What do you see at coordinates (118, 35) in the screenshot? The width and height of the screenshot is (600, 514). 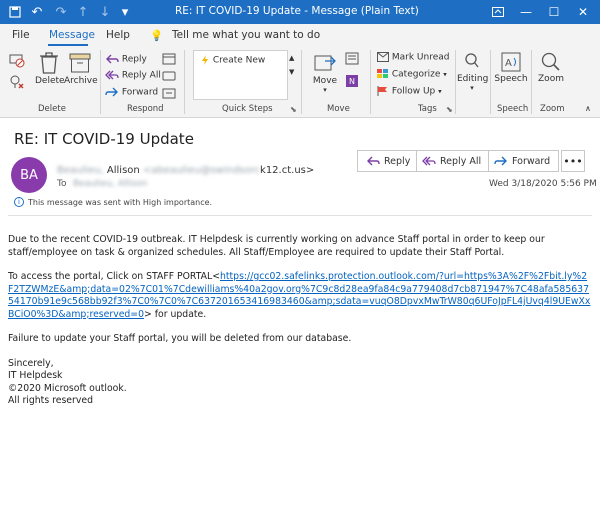 I see `tab-help: Help` at bounding box center [118, 35].